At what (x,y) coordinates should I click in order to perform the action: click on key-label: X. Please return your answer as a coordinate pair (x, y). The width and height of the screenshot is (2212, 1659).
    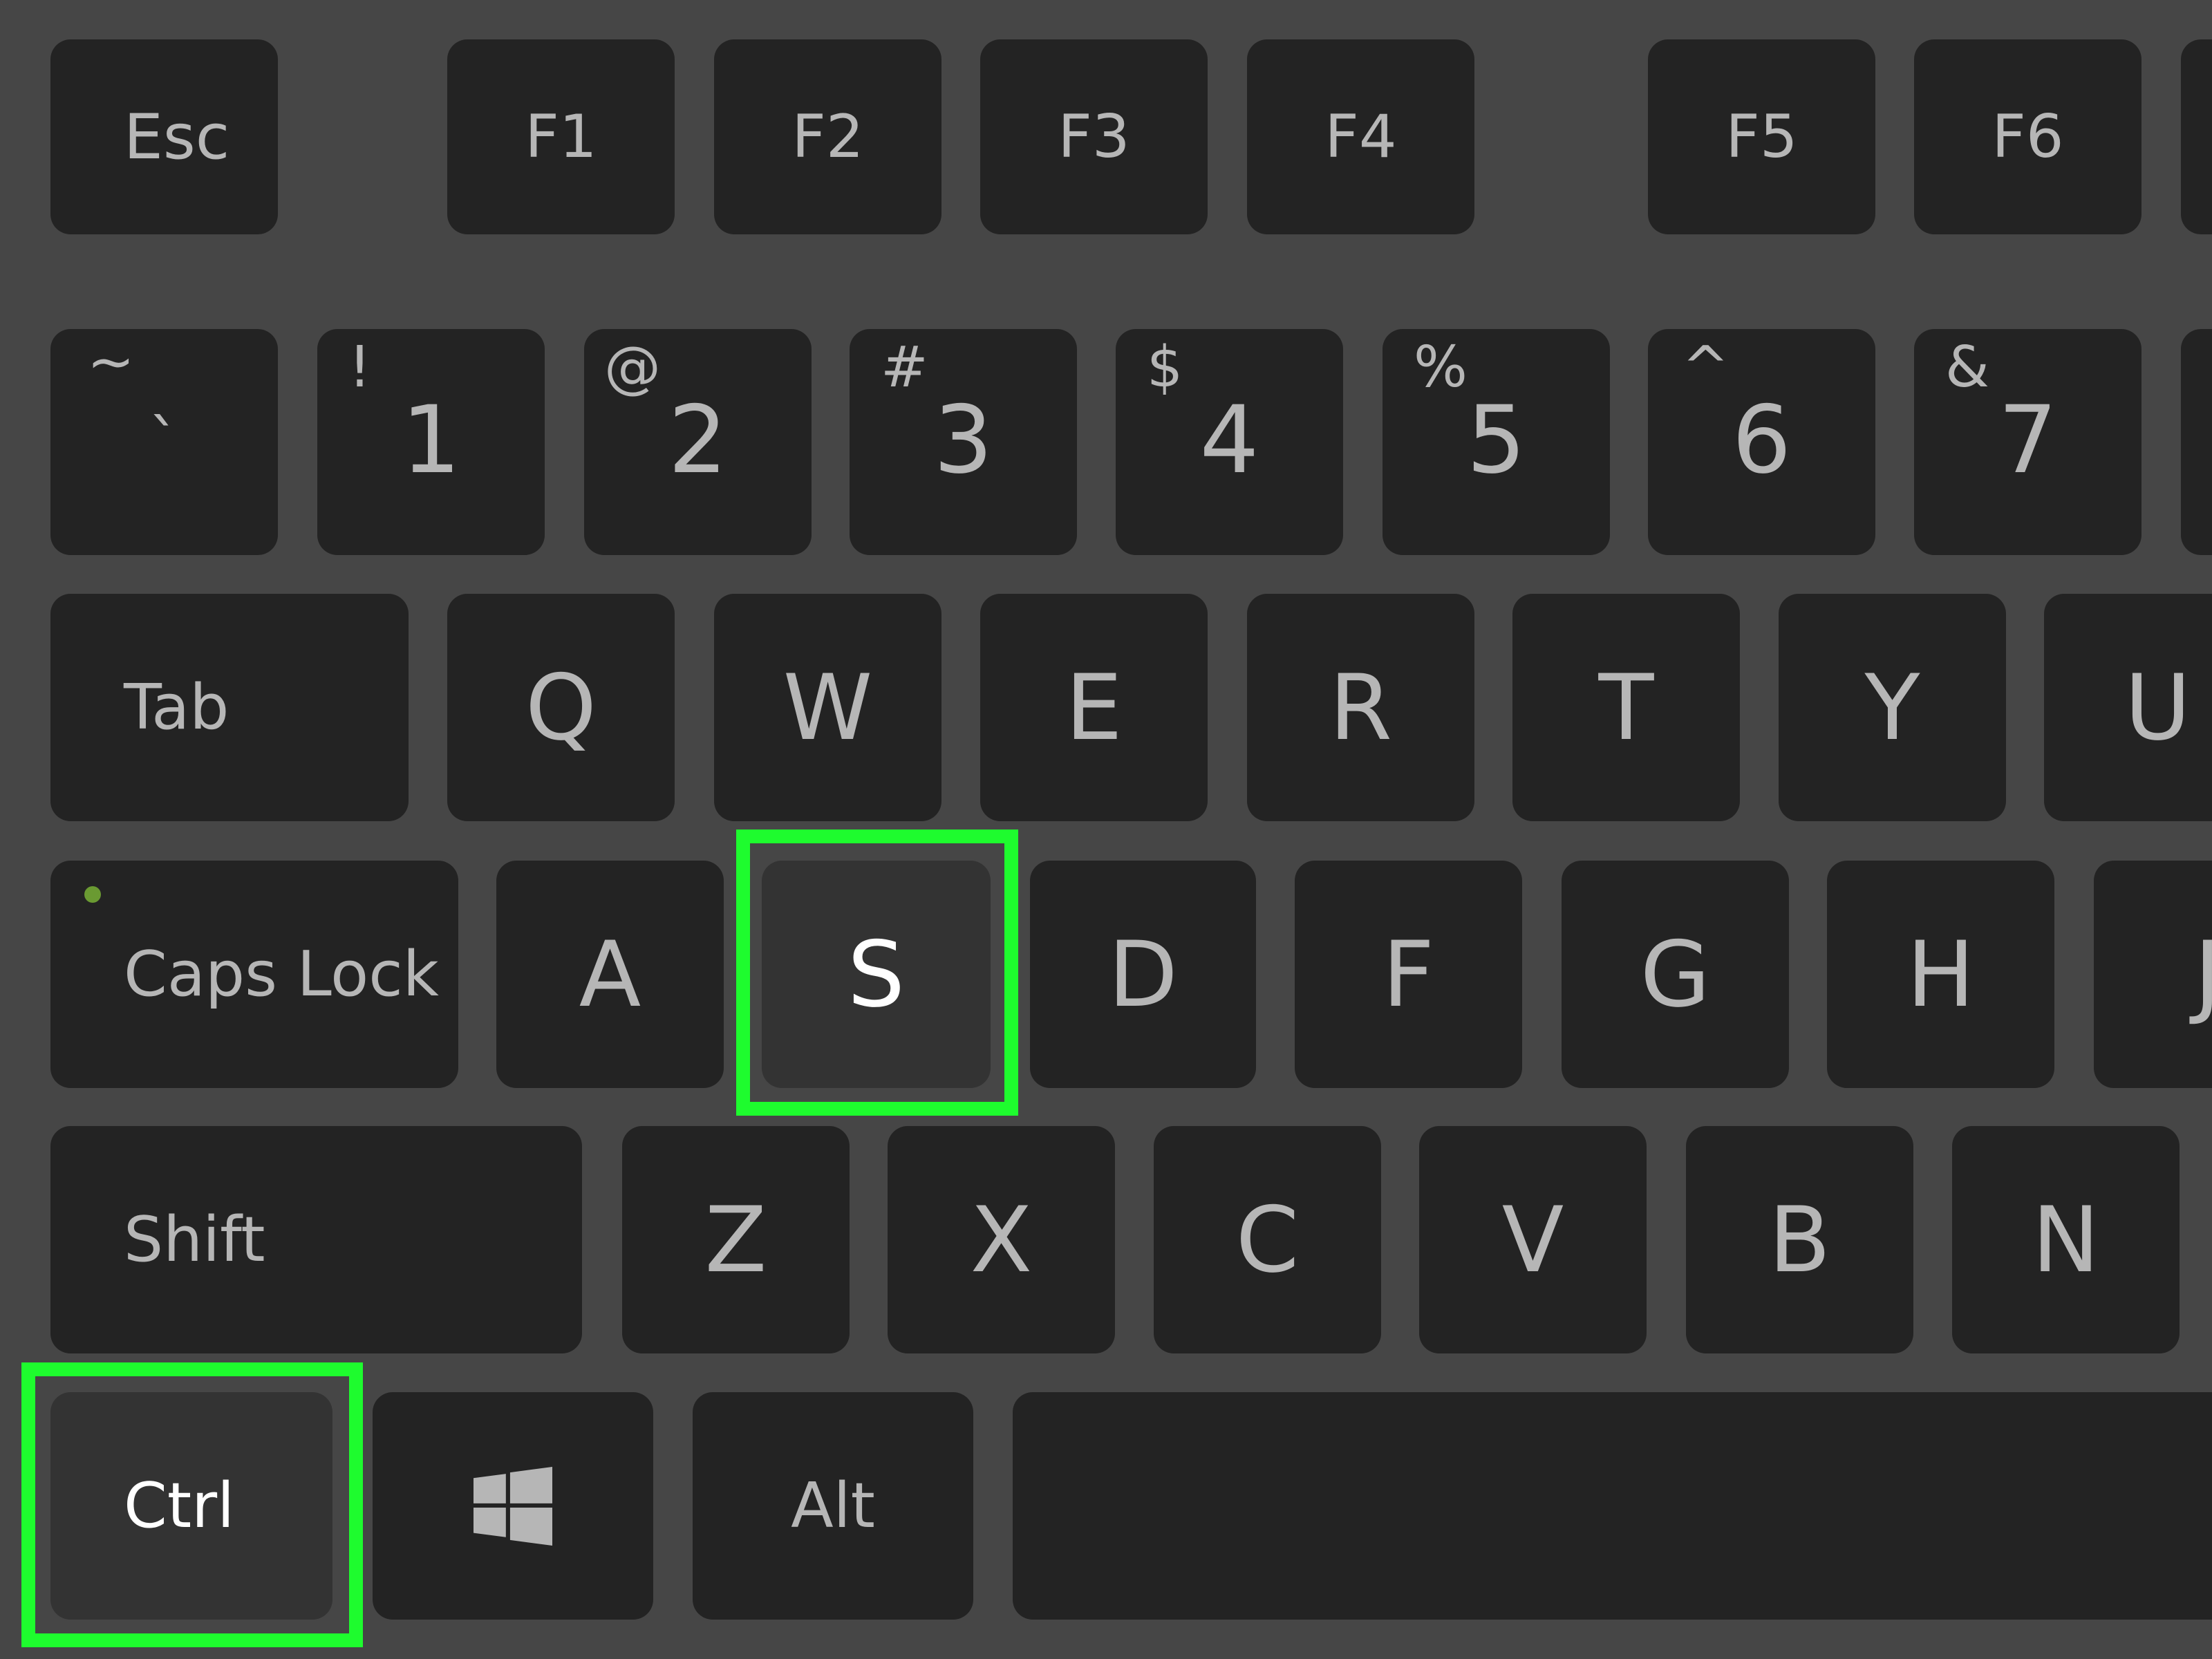
    Looking at the image, I should click on (1002, 1240).